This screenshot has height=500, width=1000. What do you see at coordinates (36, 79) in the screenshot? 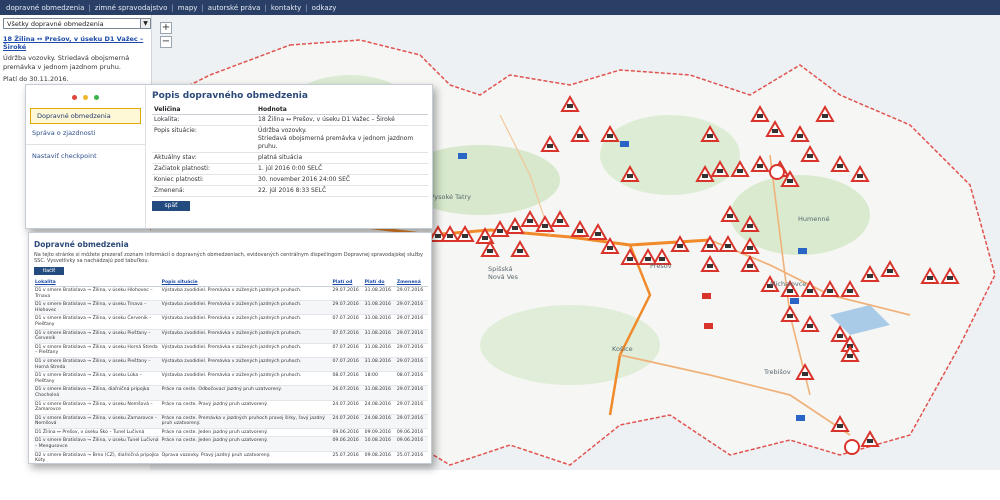
I see `restriction-validity: Platí do 30.11.2016.` at bounding box center [36, 79].